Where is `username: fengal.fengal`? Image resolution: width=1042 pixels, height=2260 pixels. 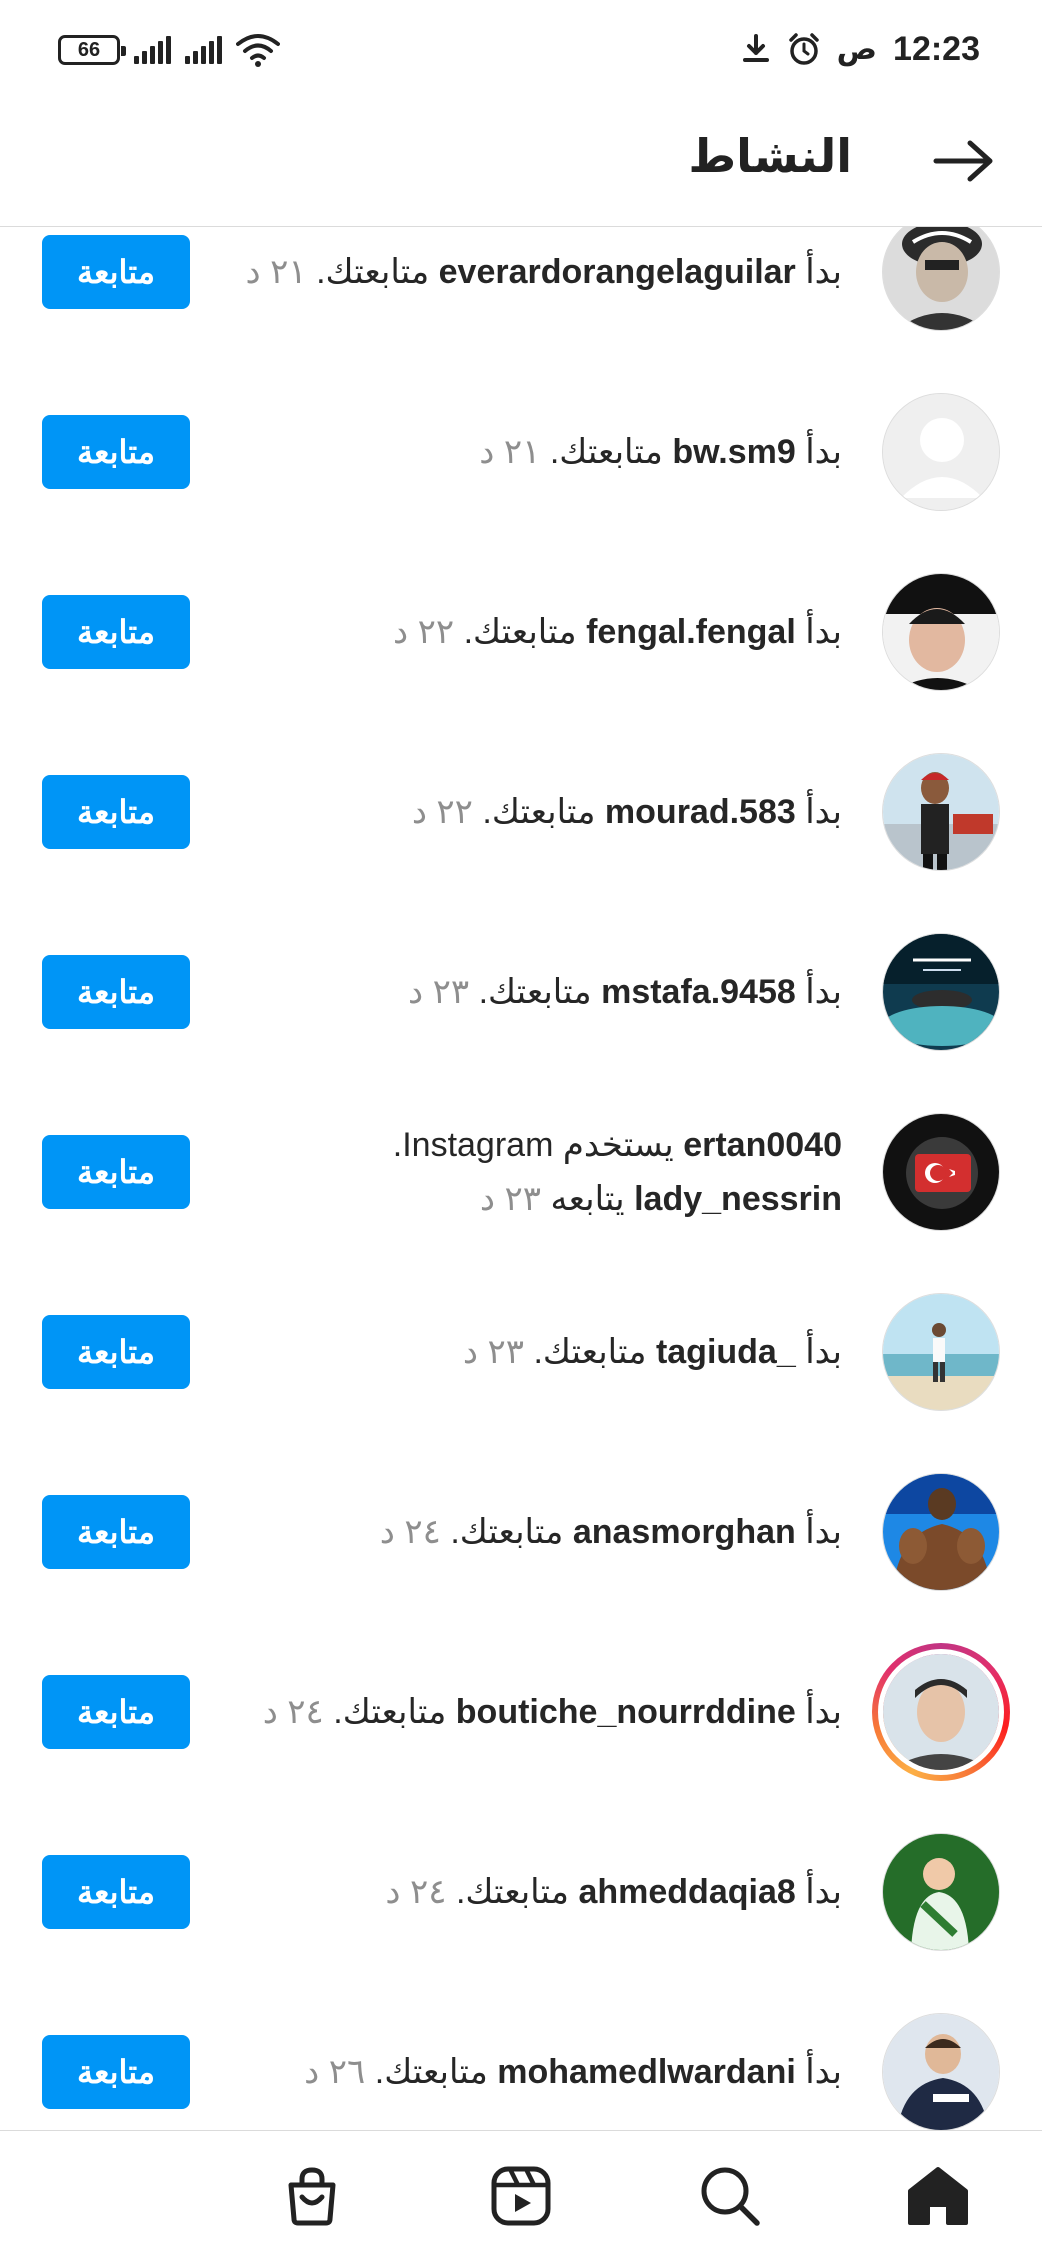
username: fengal.fengal is located at coordinates (691, 632).